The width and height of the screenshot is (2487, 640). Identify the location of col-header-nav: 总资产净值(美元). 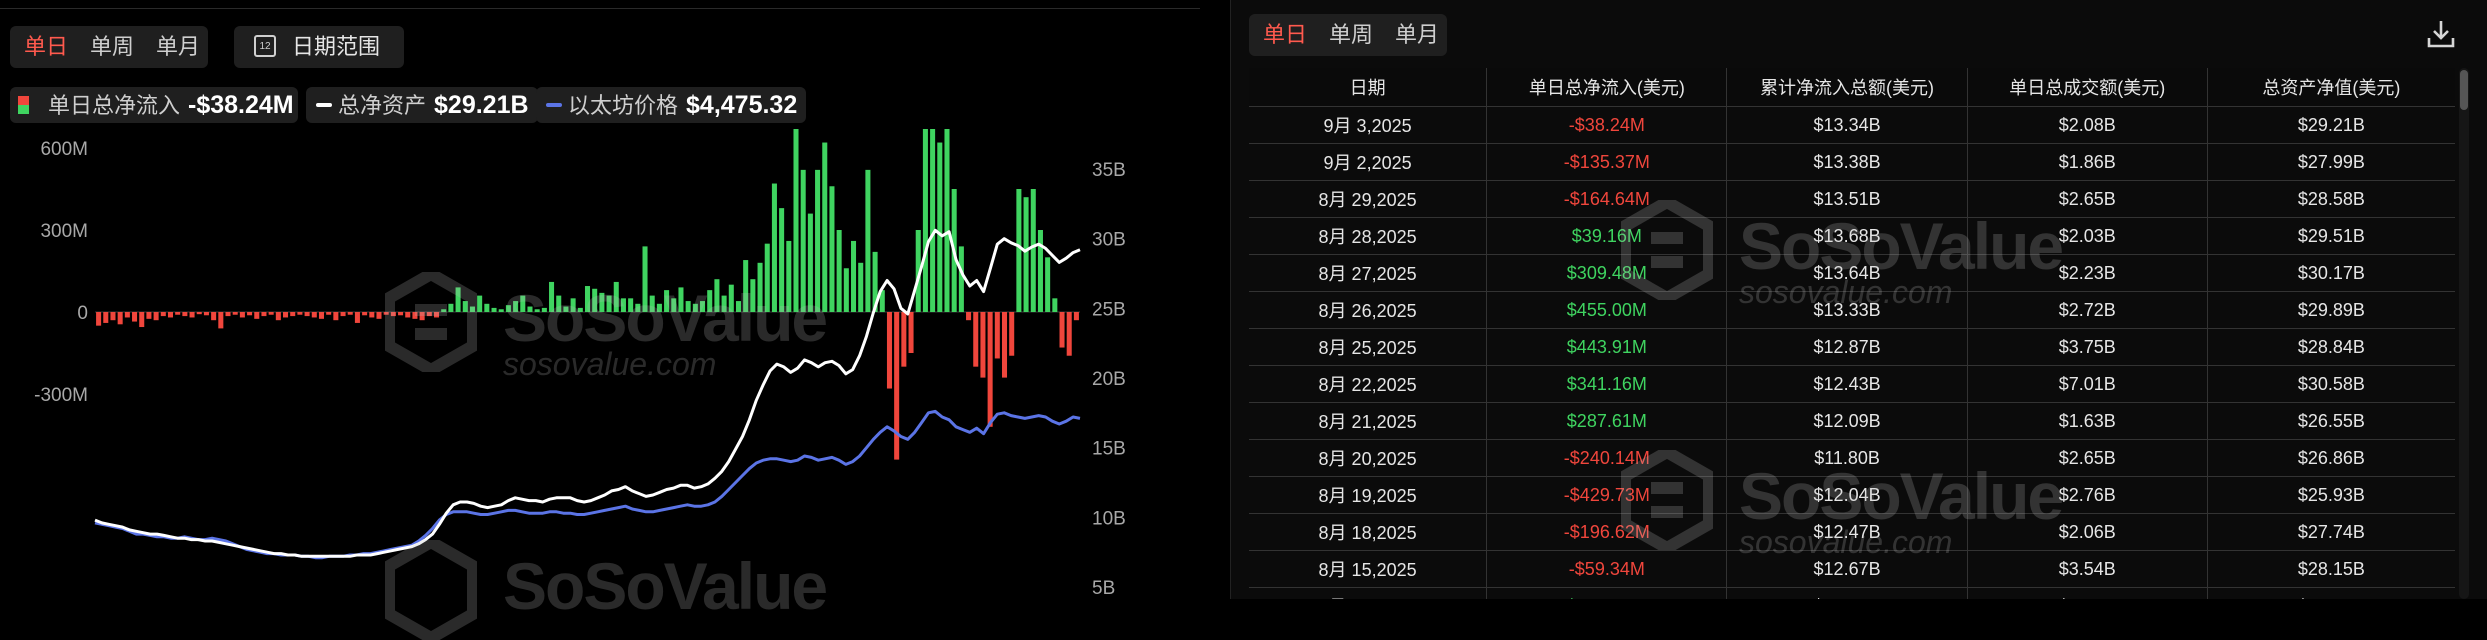
(2331, 87).